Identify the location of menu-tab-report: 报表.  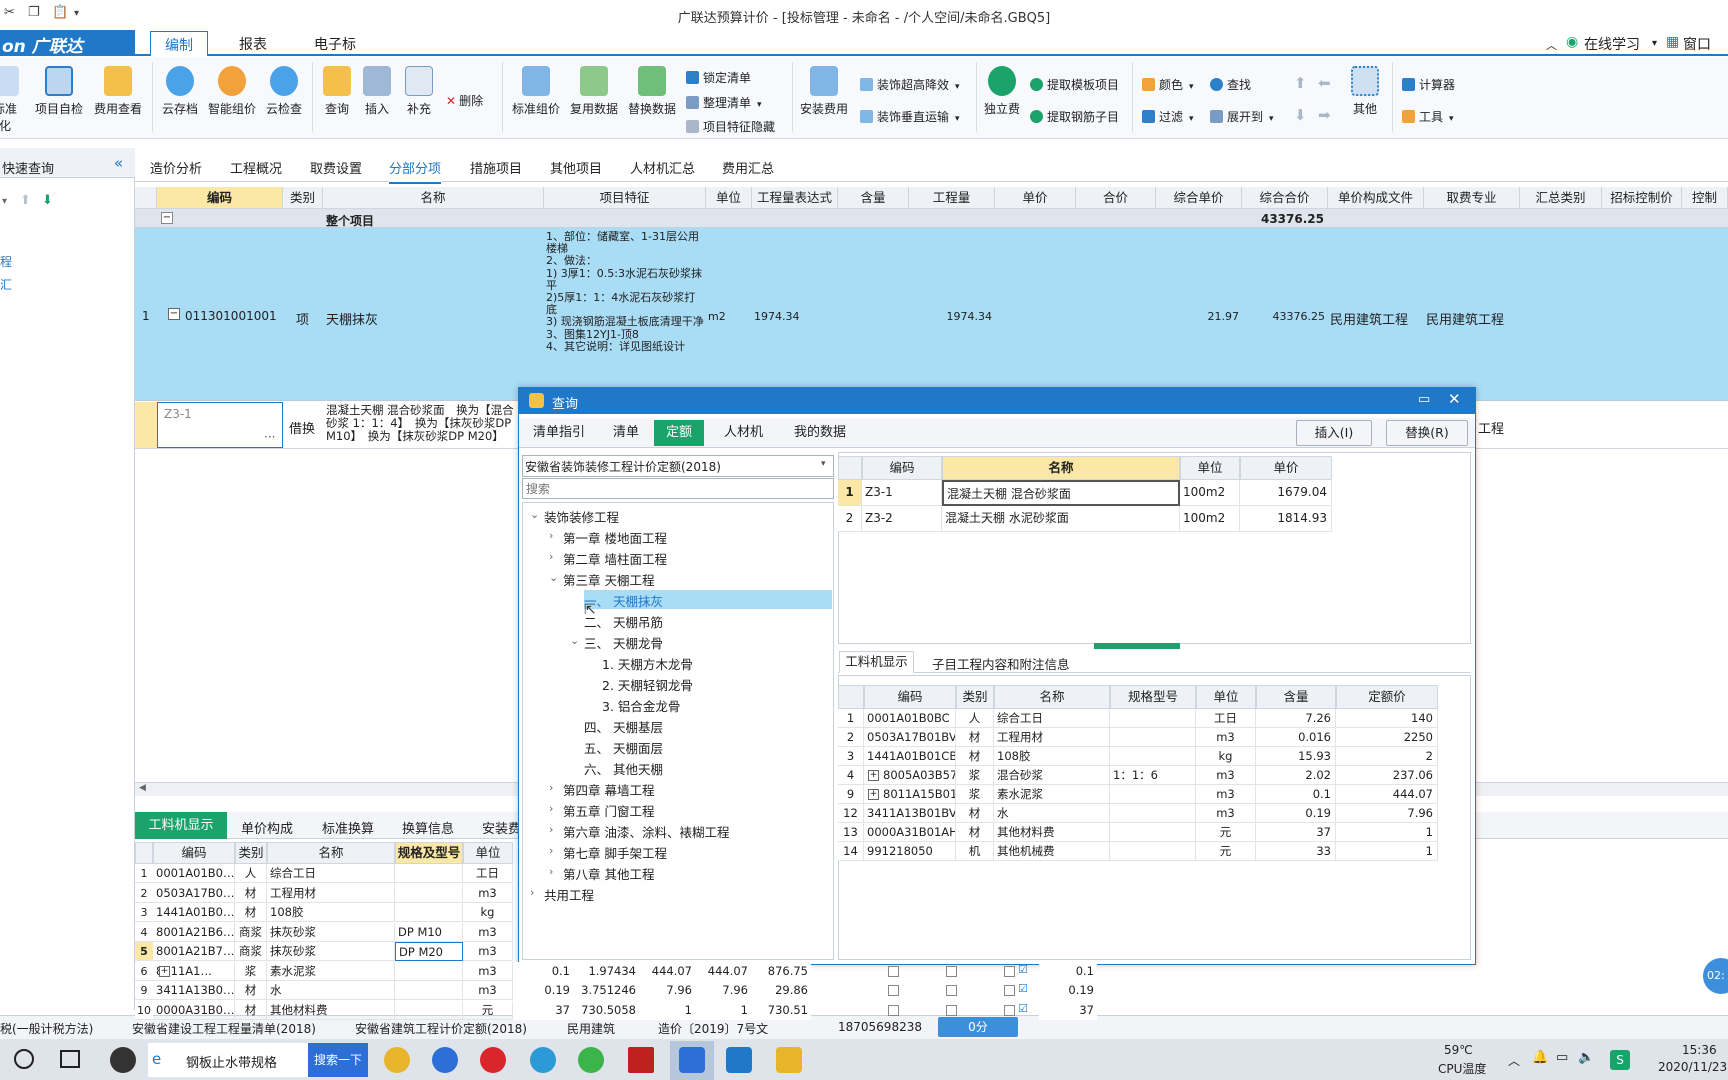
(253, 45).